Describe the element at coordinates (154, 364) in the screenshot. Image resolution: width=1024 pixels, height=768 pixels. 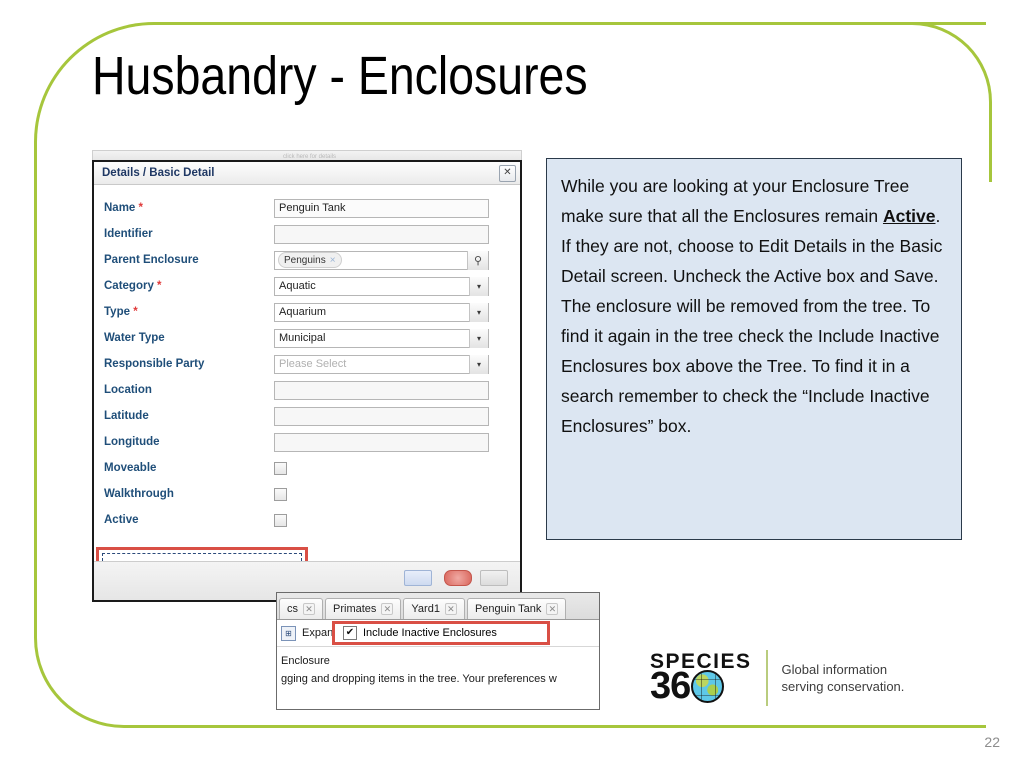
I see `field-label: Responsible Party` at that location.